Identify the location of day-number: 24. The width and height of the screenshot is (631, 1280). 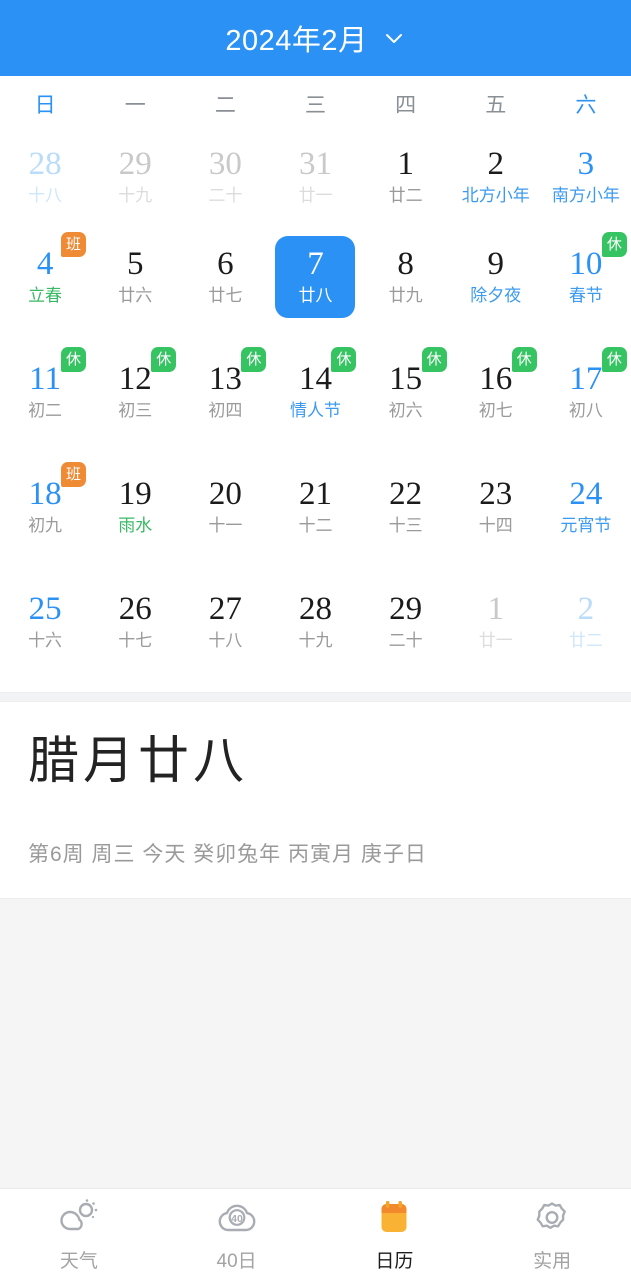
(586, 494).